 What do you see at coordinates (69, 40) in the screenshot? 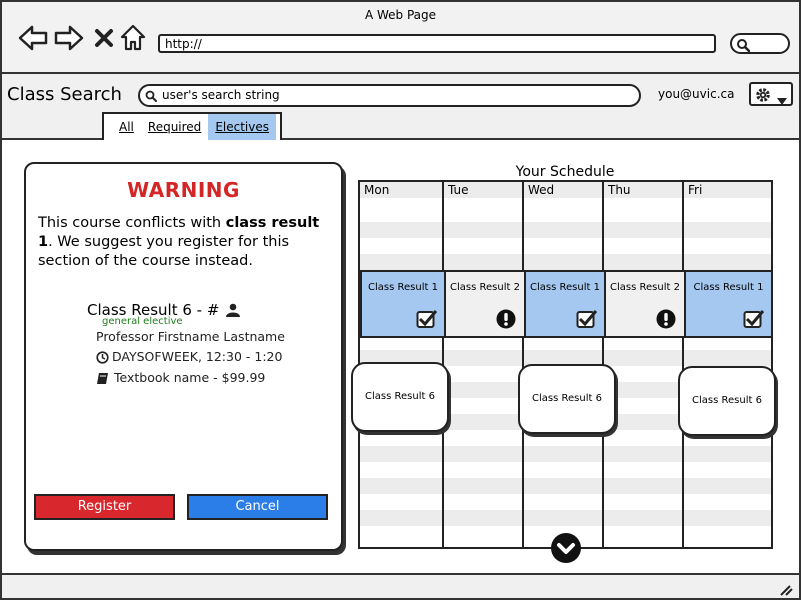
I see `forward-arrow-icon` at bounding box center [69, 40].